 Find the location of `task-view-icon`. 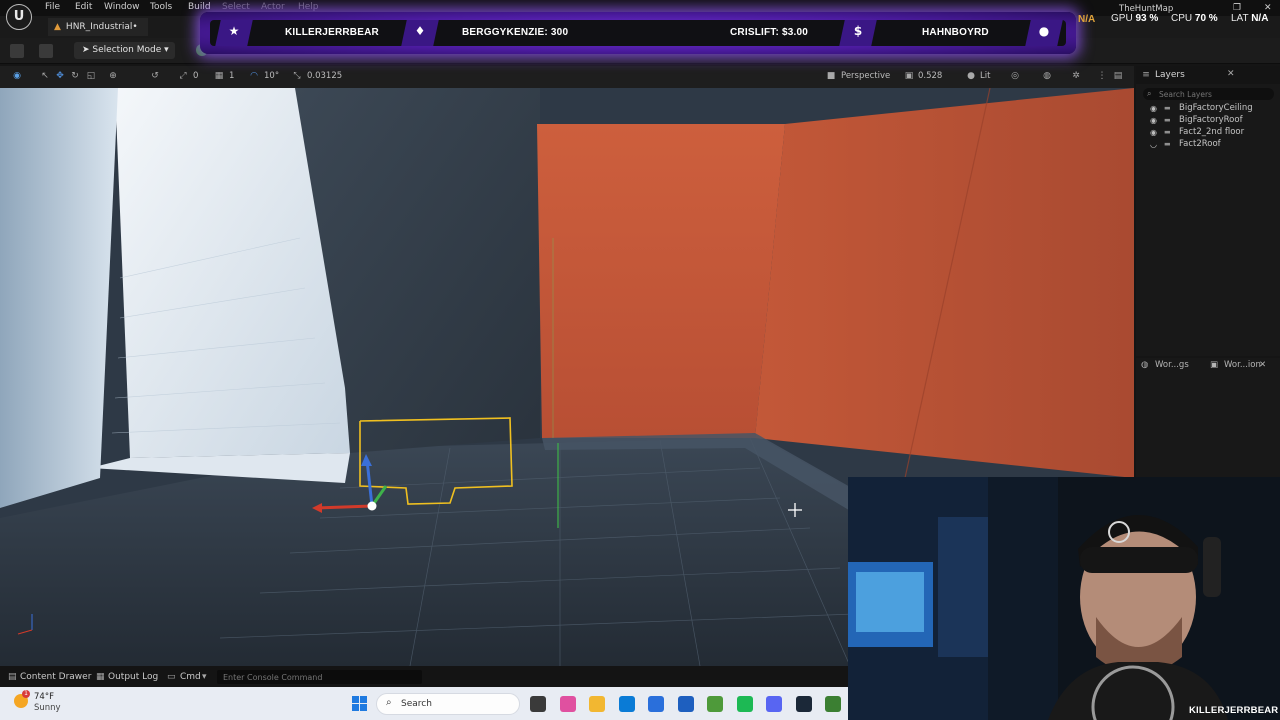

task-view-icon is located at coordinates (538, 704).